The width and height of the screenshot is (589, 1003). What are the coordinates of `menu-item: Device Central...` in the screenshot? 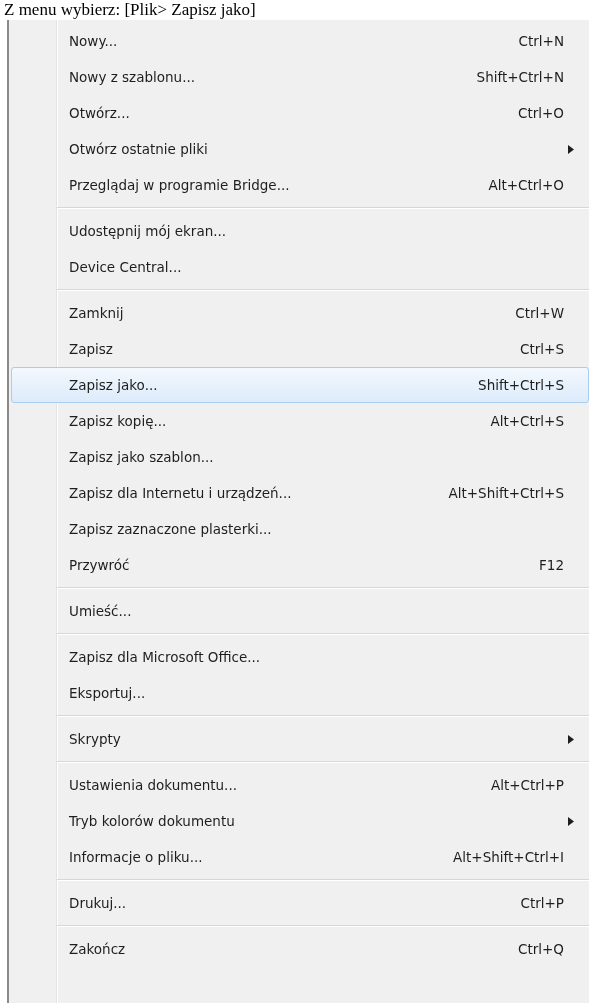 It's located at (300, 267).